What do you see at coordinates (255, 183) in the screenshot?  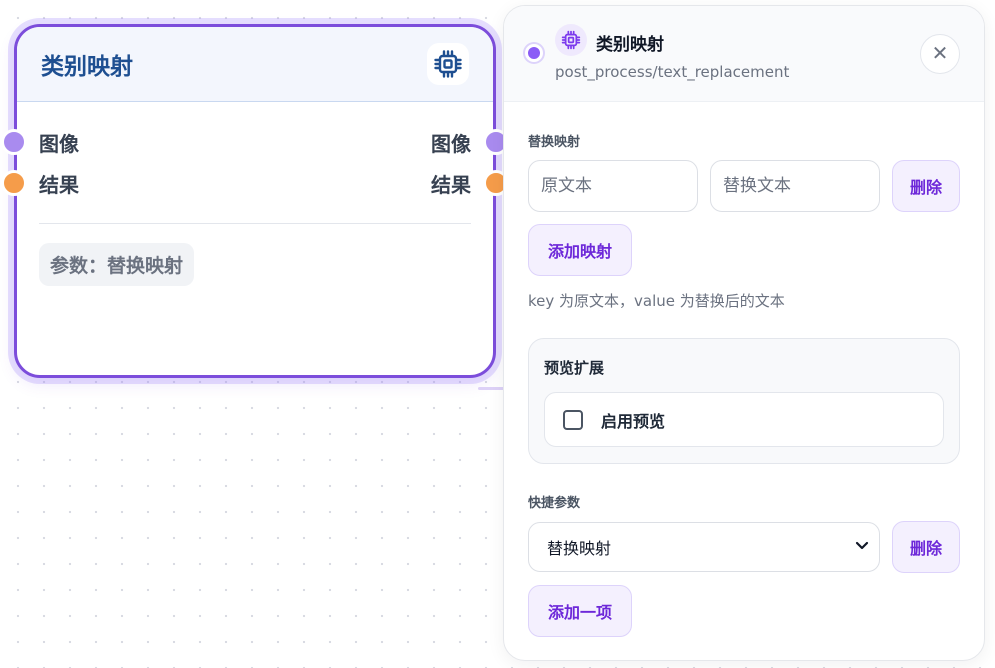 I see `port-row-result: 结果 结果` at bounding box center [255, 183].